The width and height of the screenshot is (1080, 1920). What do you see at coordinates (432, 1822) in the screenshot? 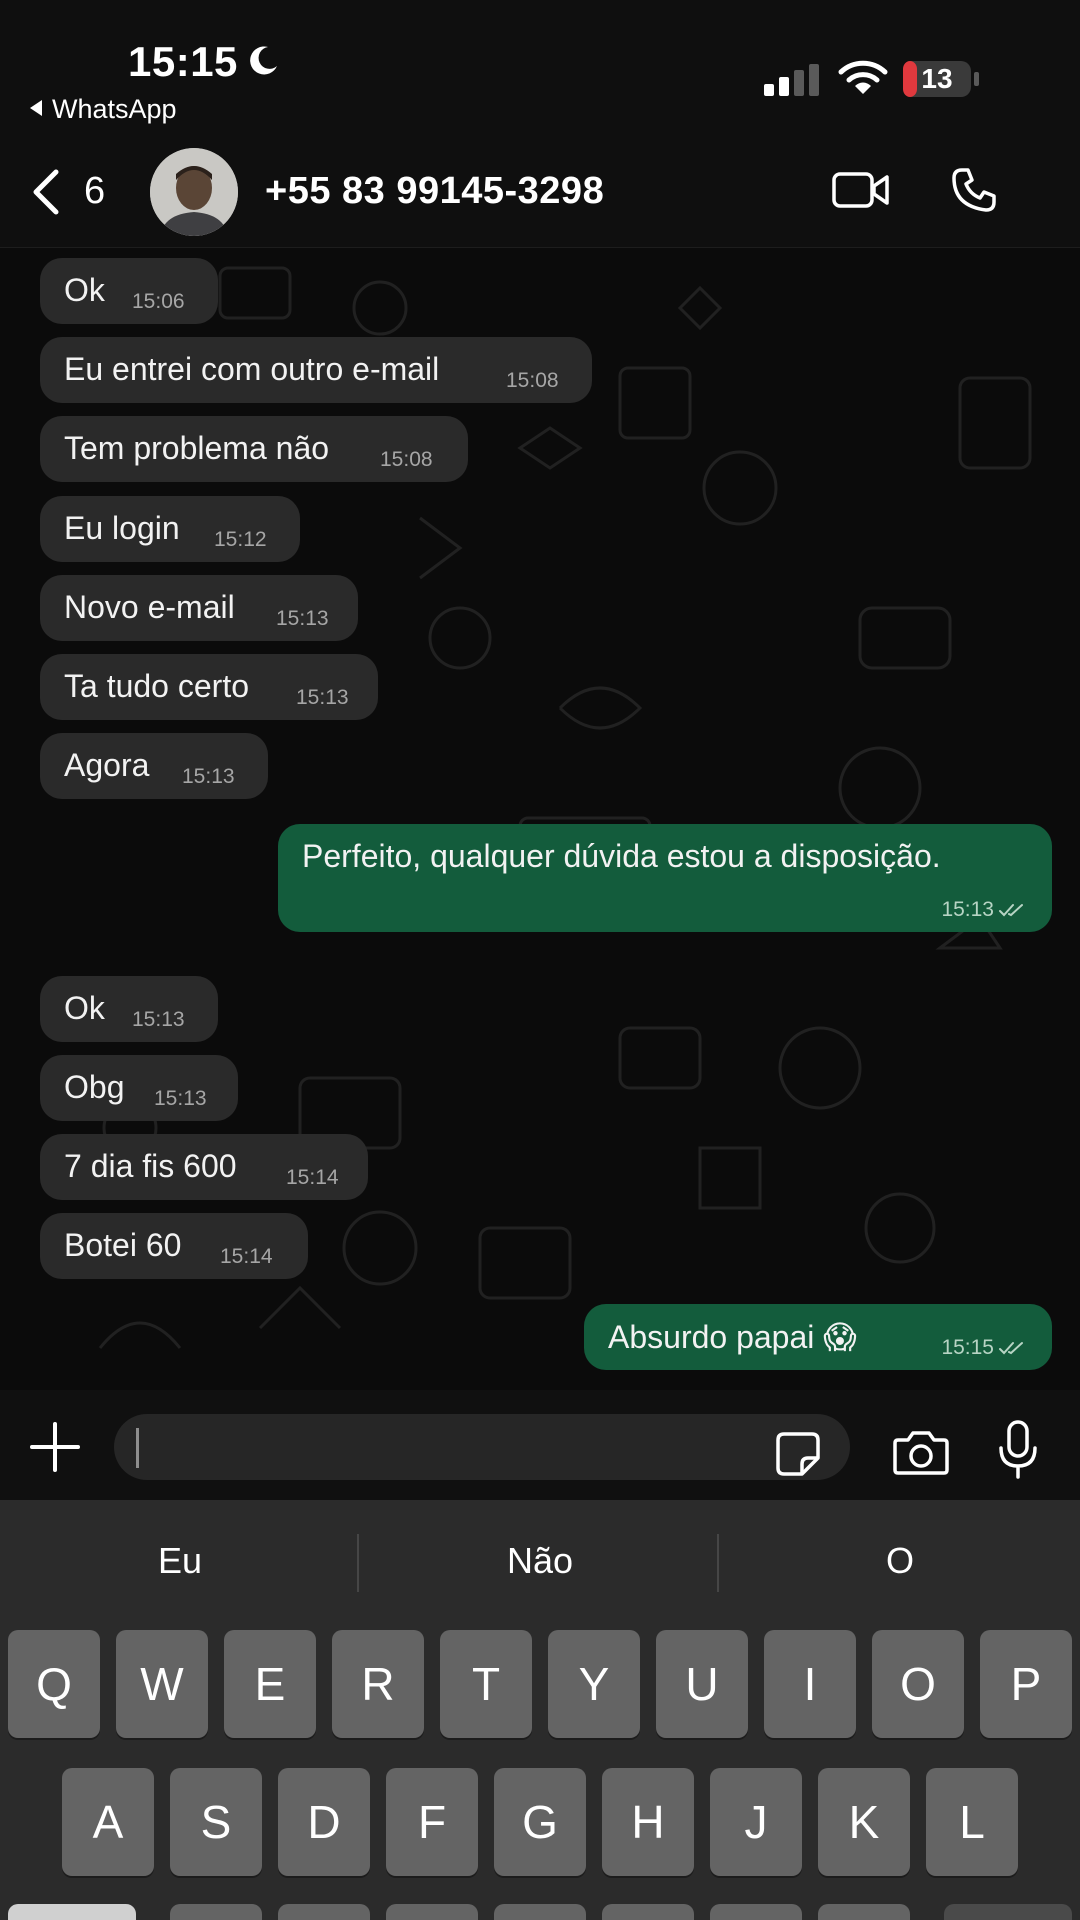
I see `key-f: F` at bounding box center [432, 1822].